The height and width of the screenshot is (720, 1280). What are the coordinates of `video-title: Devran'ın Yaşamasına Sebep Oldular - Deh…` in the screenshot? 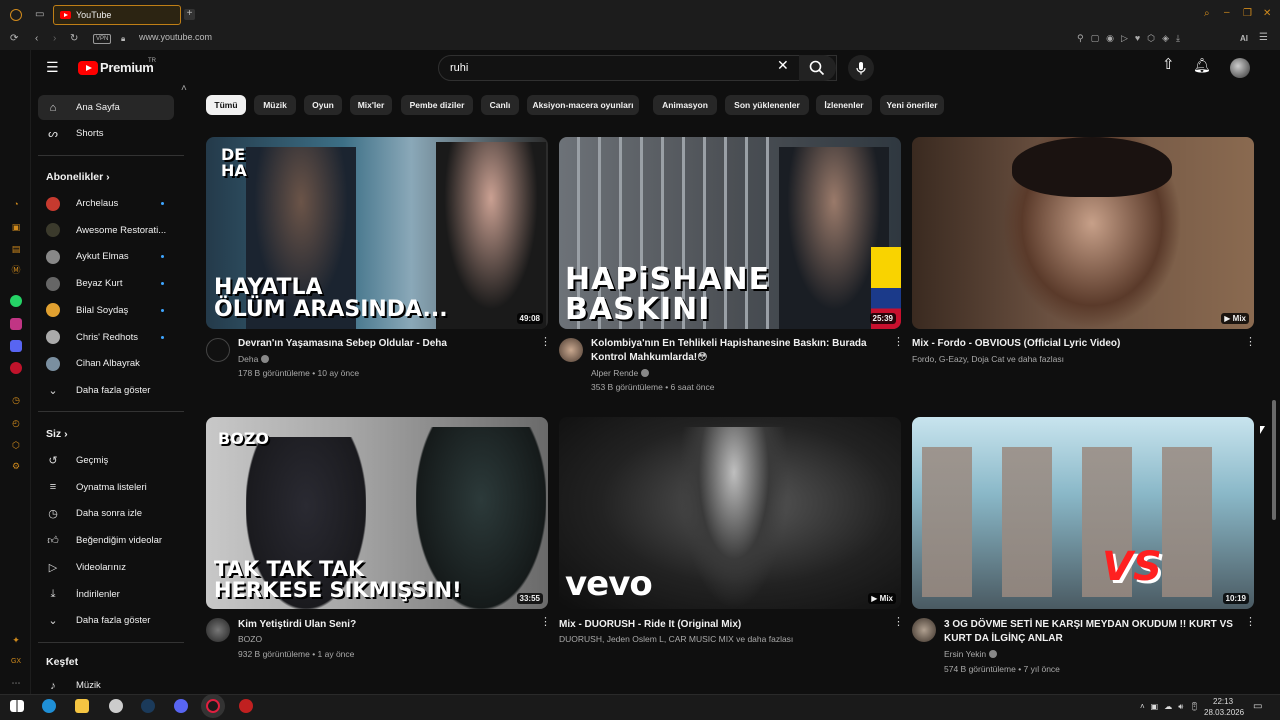 It's located at (342, 344).